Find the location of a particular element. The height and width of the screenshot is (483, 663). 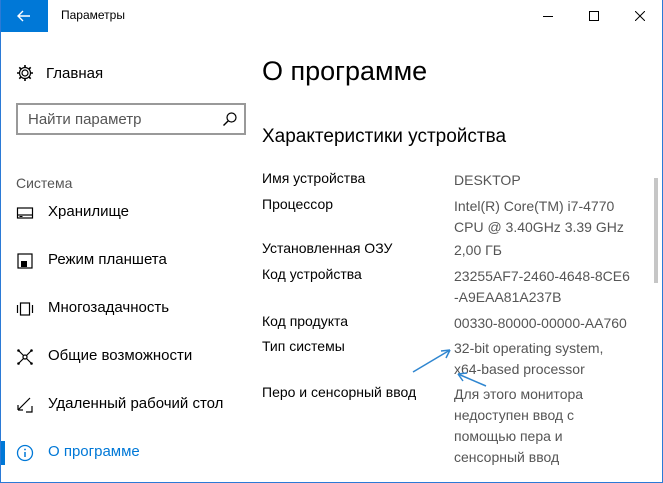

sidebar-section-label: Система is located at coordinates (44, 183).